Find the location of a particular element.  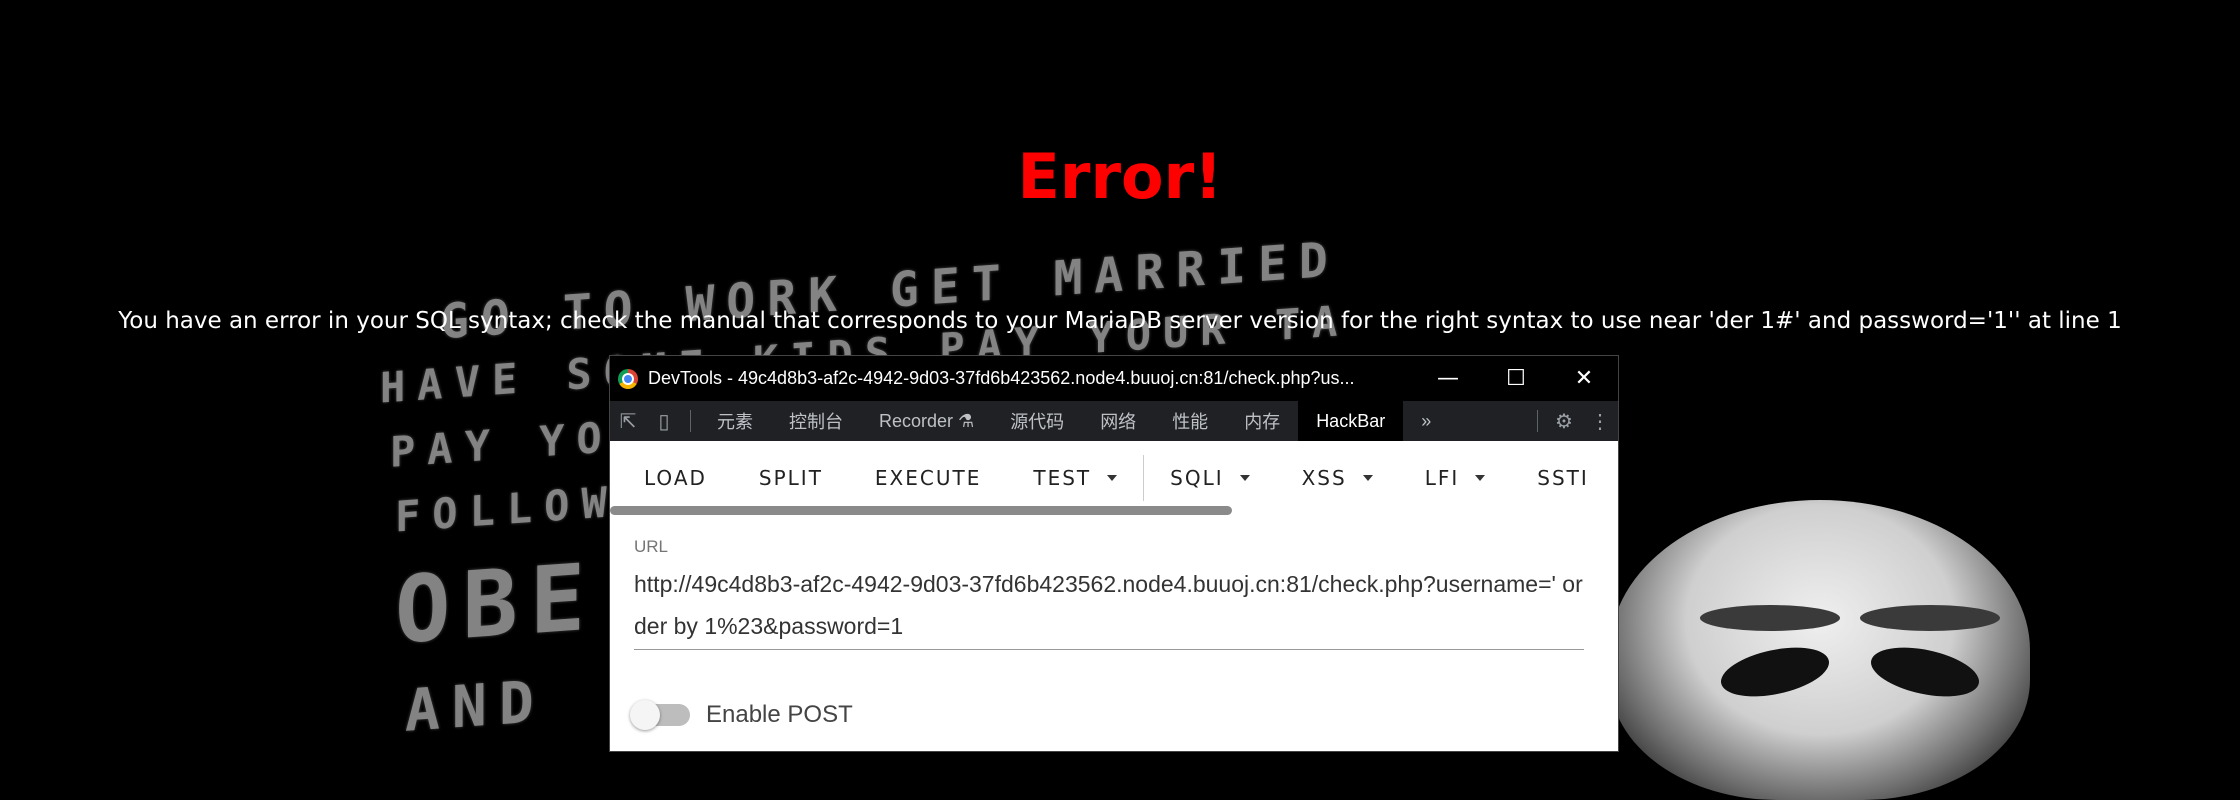

device-toolbar-icon: ▯ is located at coordinates (664, 421).